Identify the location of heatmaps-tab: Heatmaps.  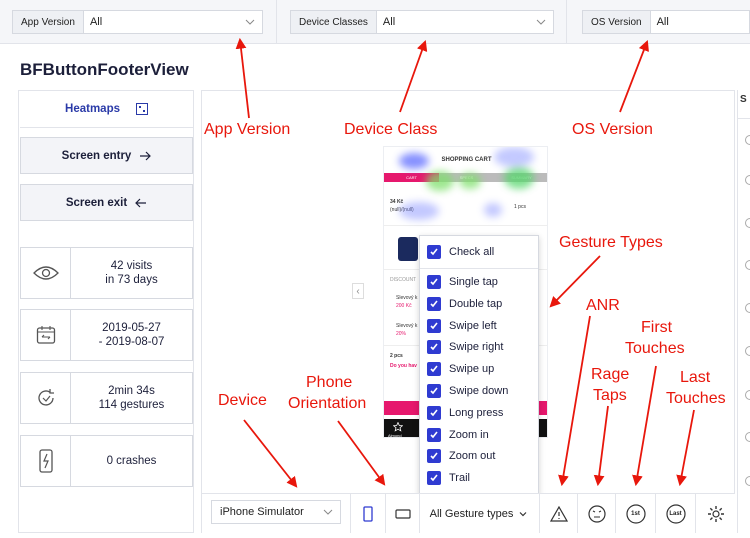
(106, 109).